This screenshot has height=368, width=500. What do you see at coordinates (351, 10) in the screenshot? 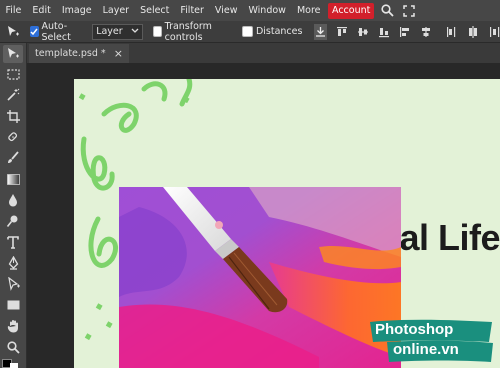
I see `account-button: Account` at bounding box center [351, 10].